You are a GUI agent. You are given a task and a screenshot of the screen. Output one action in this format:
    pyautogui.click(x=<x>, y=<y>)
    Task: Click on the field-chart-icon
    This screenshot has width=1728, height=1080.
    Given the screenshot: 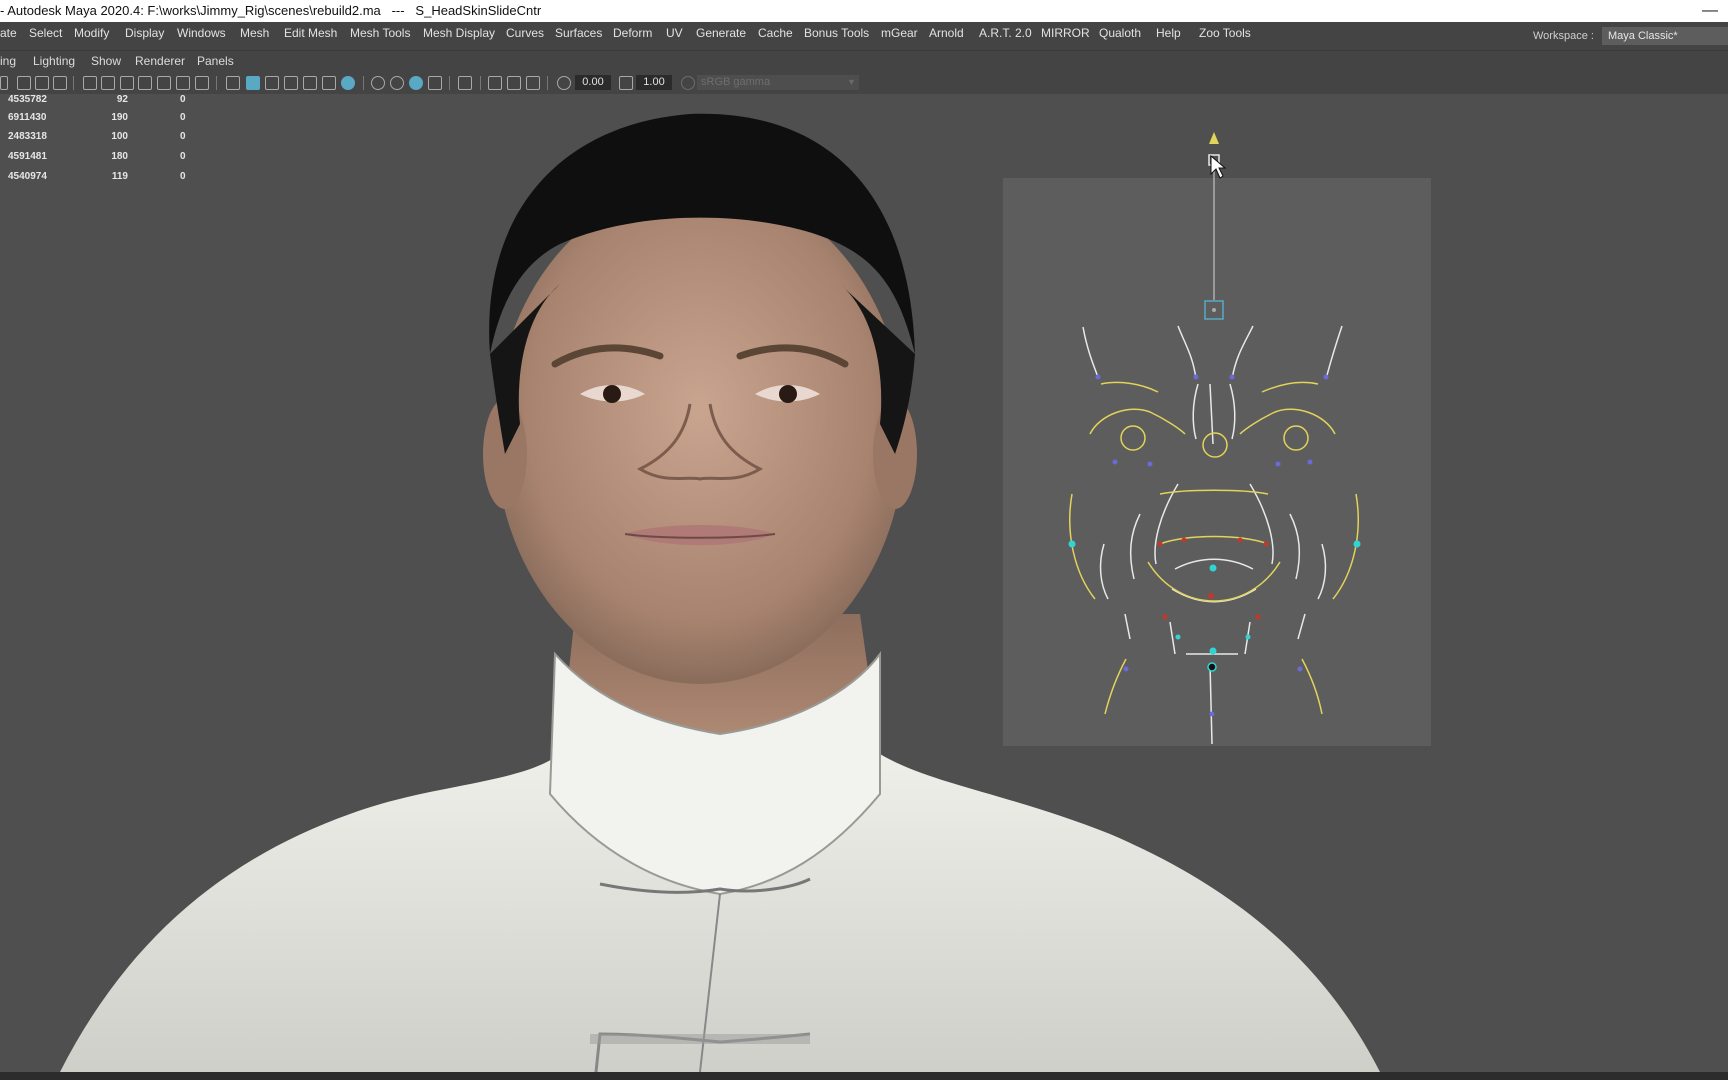 What is the action you would take?
    pyautogui.click(x=164, y=83)
    